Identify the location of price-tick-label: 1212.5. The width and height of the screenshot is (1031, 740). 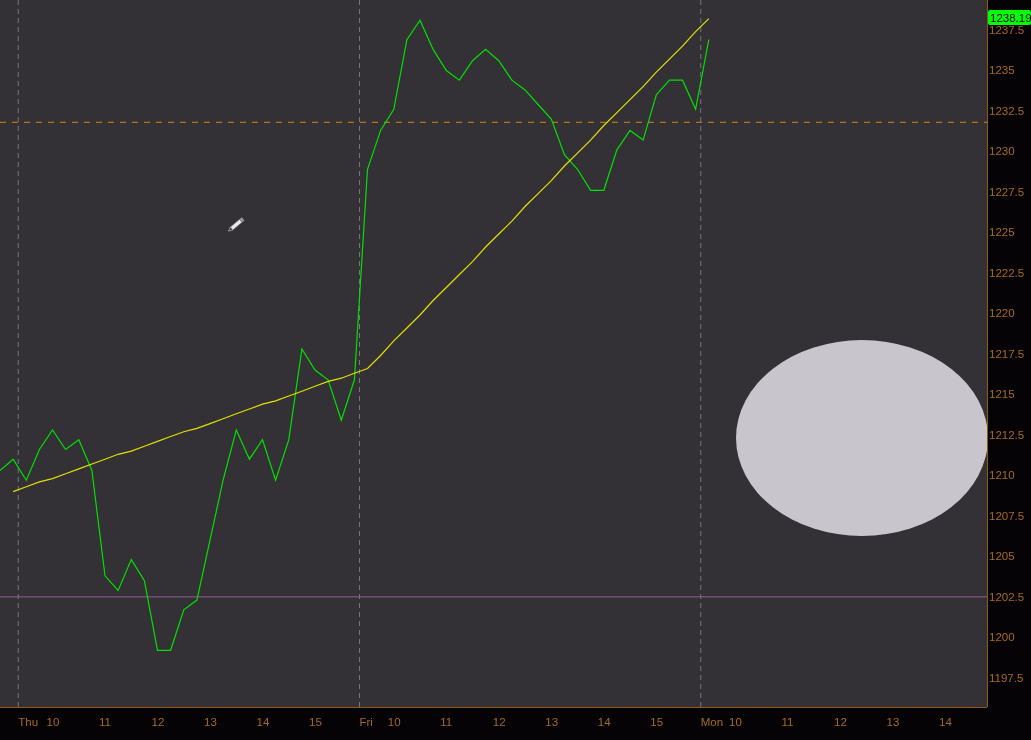
(1007, 434).